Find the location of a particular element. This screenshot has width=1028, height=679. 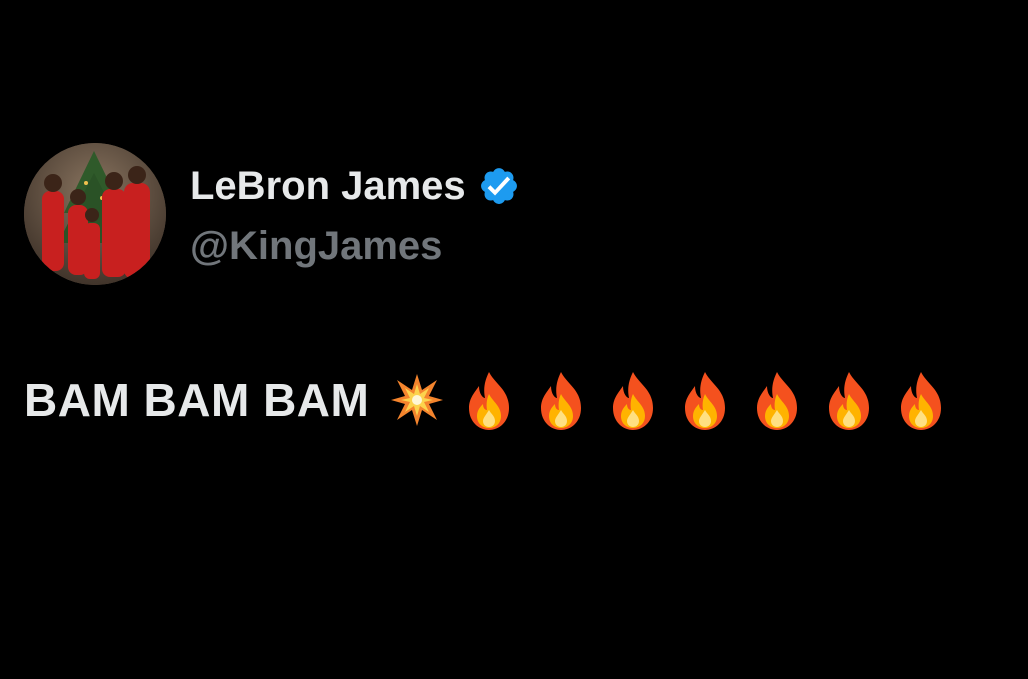

display-name: LeBron James is located at coordinates (328, 186).